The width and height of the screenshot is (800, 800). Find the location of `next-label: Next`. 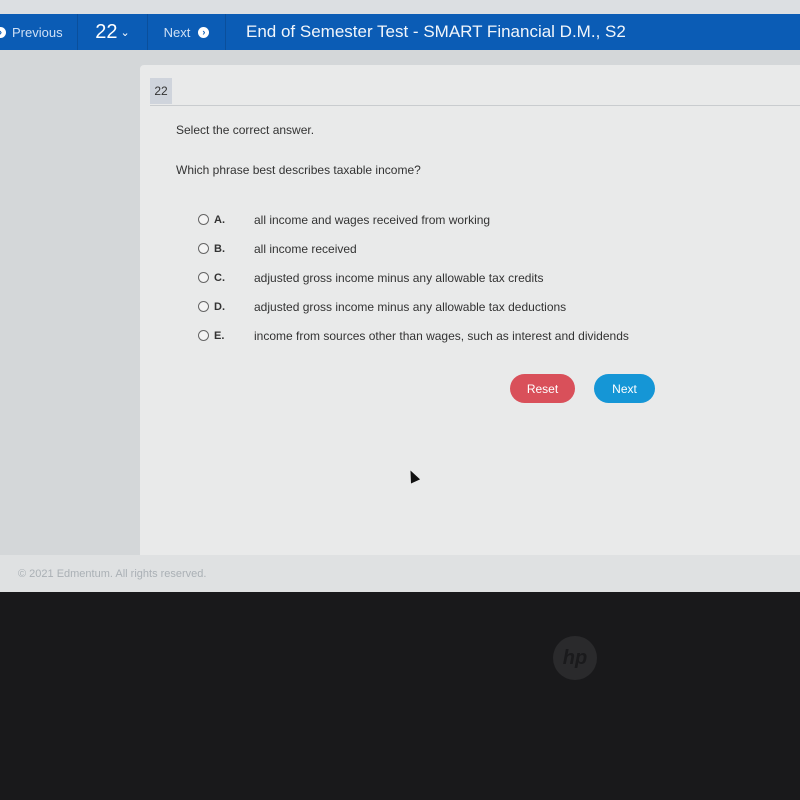

next-label: Next is located at coordinates (177, 32).